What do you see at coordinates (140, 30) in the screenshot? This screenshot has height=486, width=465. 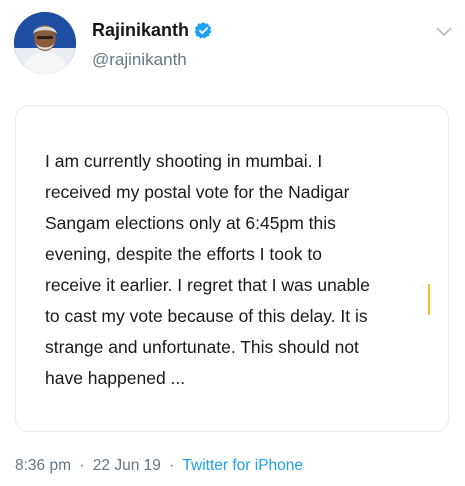 I see `display-name: Rajinikanth` at bounding box center [140, 30].